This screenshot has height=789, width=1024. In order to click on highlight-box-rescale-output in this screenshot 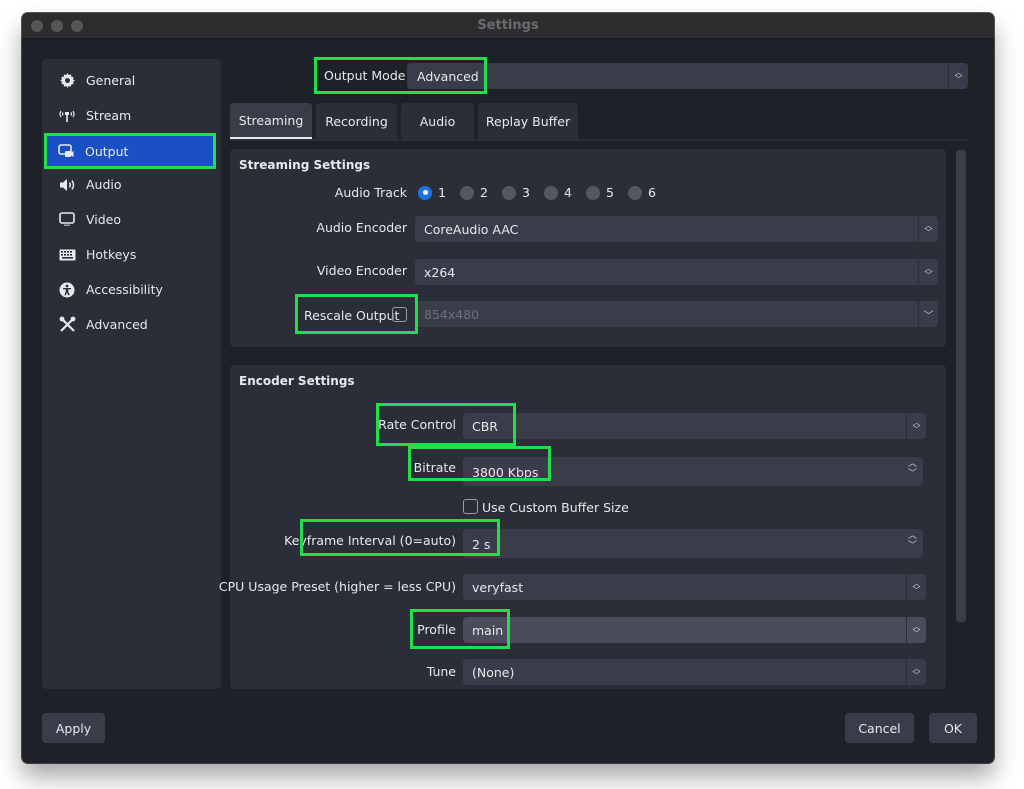, I will do `click(356, 314)`.